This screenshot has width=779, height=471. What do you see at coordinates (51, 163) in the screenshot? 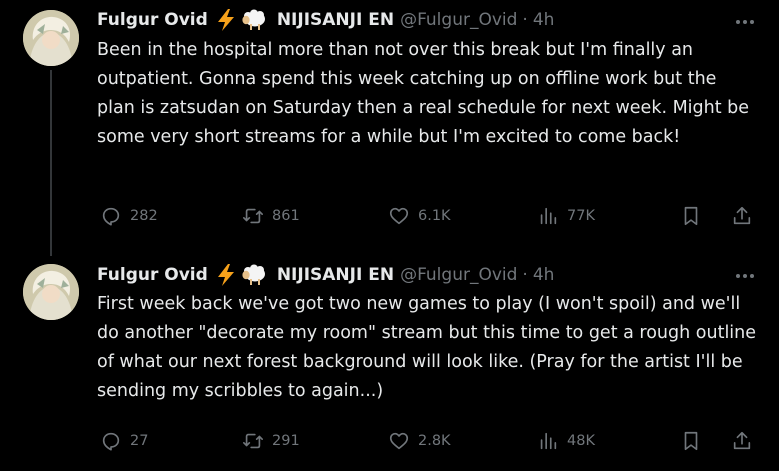
I see `thread-line` at bounding box center [51, 163].